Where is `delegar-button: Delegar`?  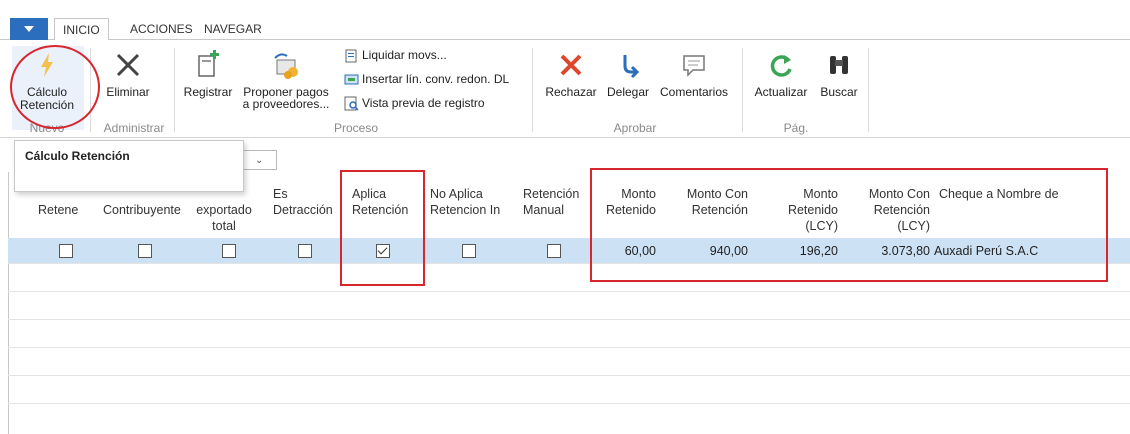
delegar-button: Delegar is located at coordinates (628, 74).